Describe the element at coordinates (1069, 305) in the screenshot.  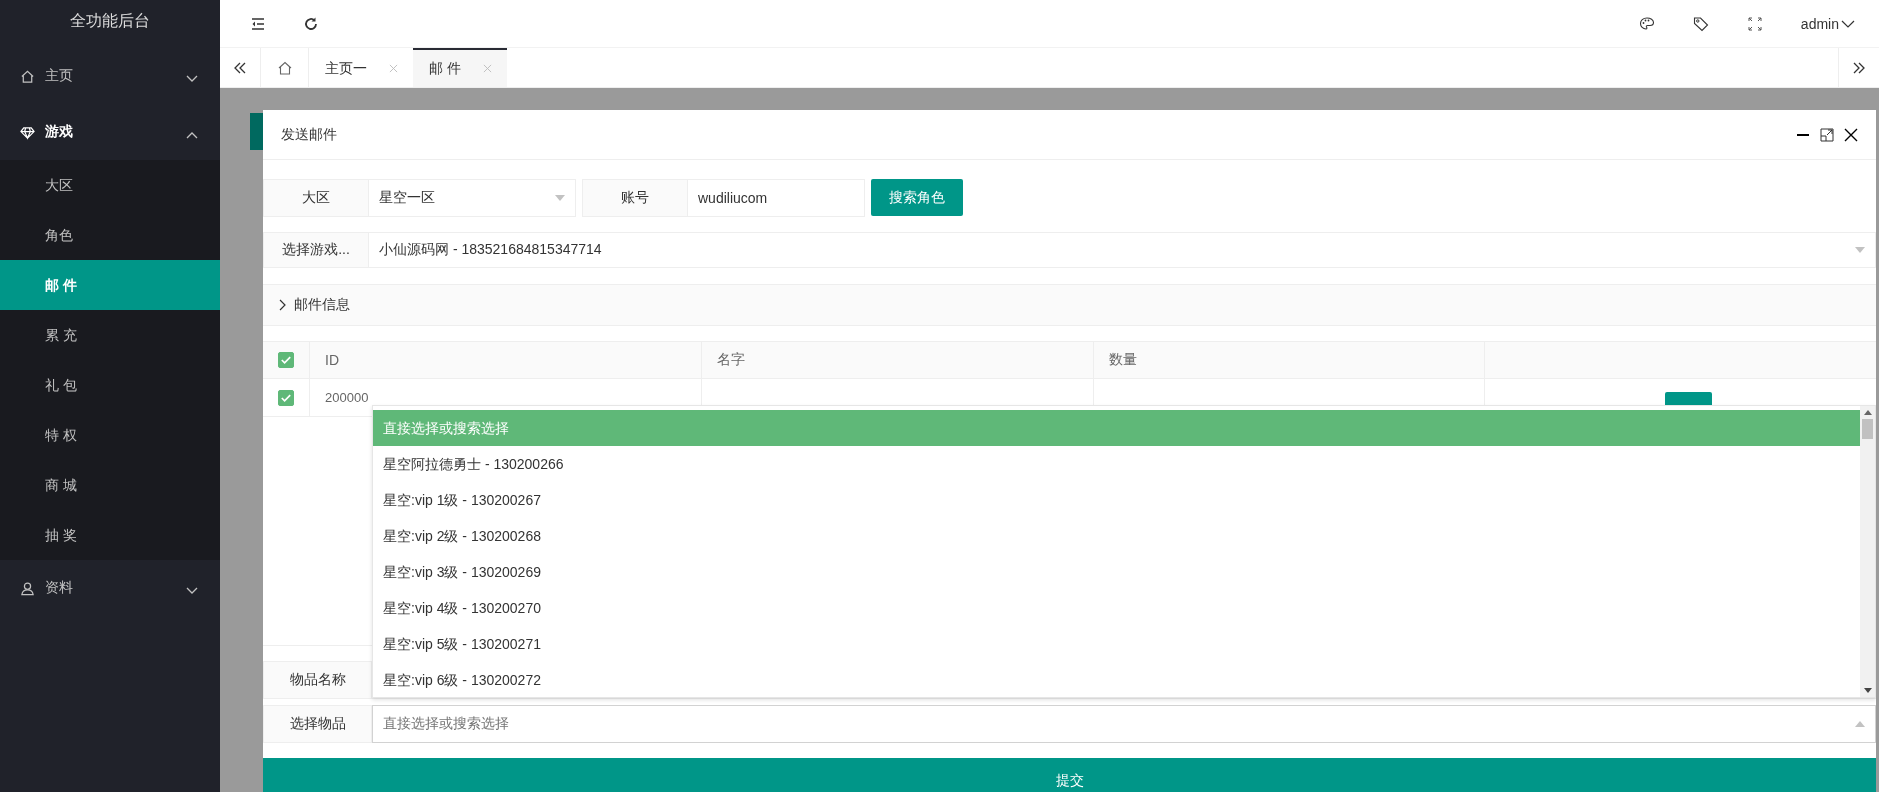
I see `collapse-header: 邮件信息` at that location.